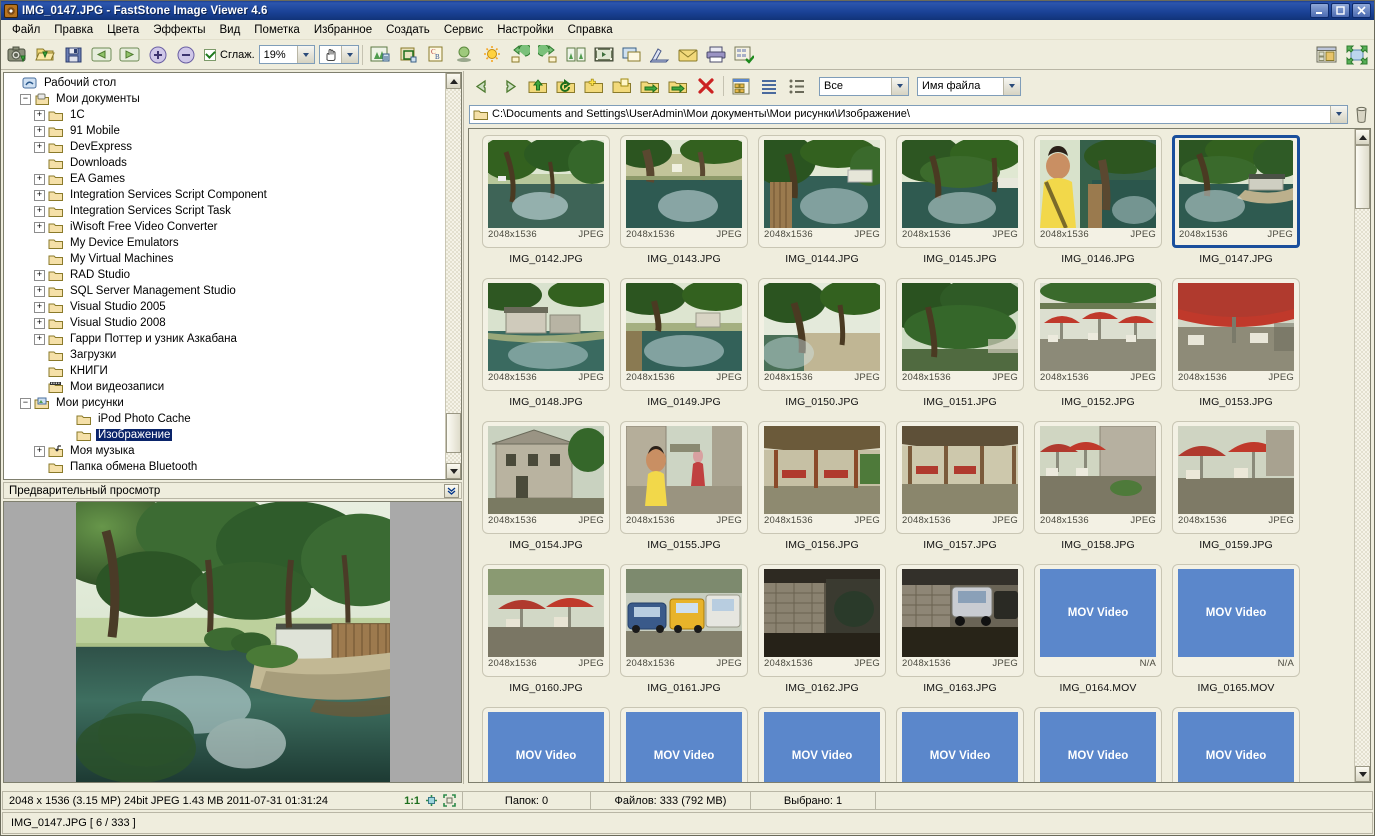  Describe the element at coordinates (632, 55) in the screenshot. I see `wallpaper-icon` at that location.